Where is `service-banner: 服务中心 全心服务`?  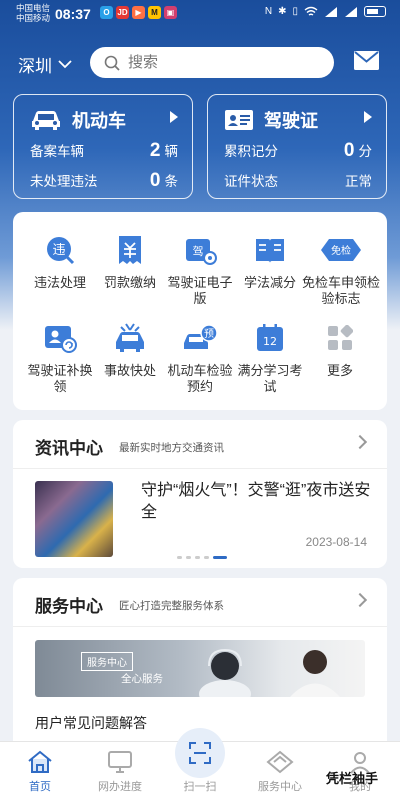 service-banner: 服务中心 全心服务 is located at coordinates (200, 668).